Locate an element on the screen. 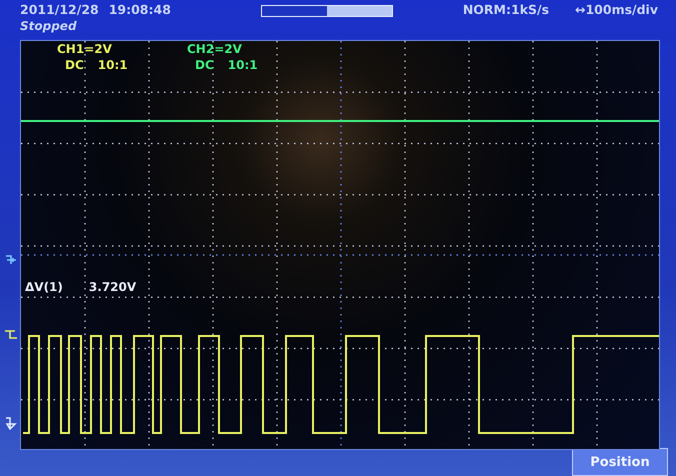  channel-scale-text: CH1=2V is located at coordinates (85, 49).